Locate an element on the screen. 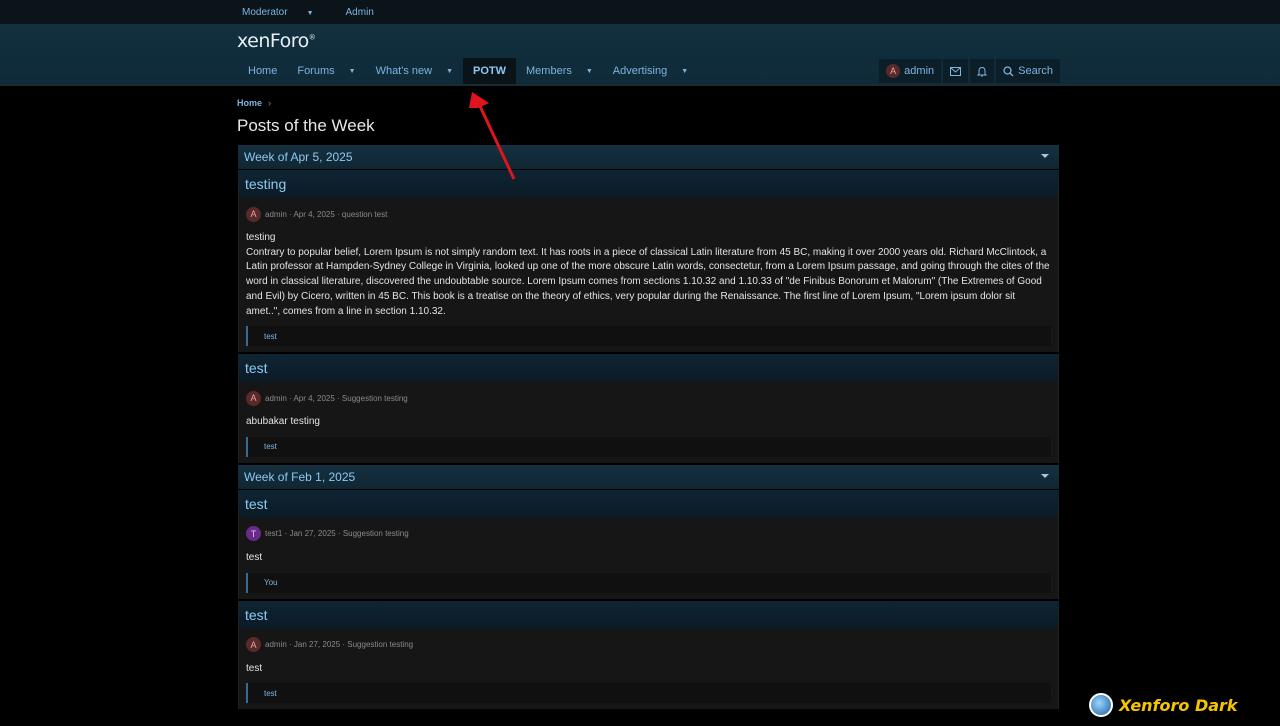 This screenshot has height=726, width=1280. week-header: Week of Apr 5, 2025 is located at coordinates (648, 157).